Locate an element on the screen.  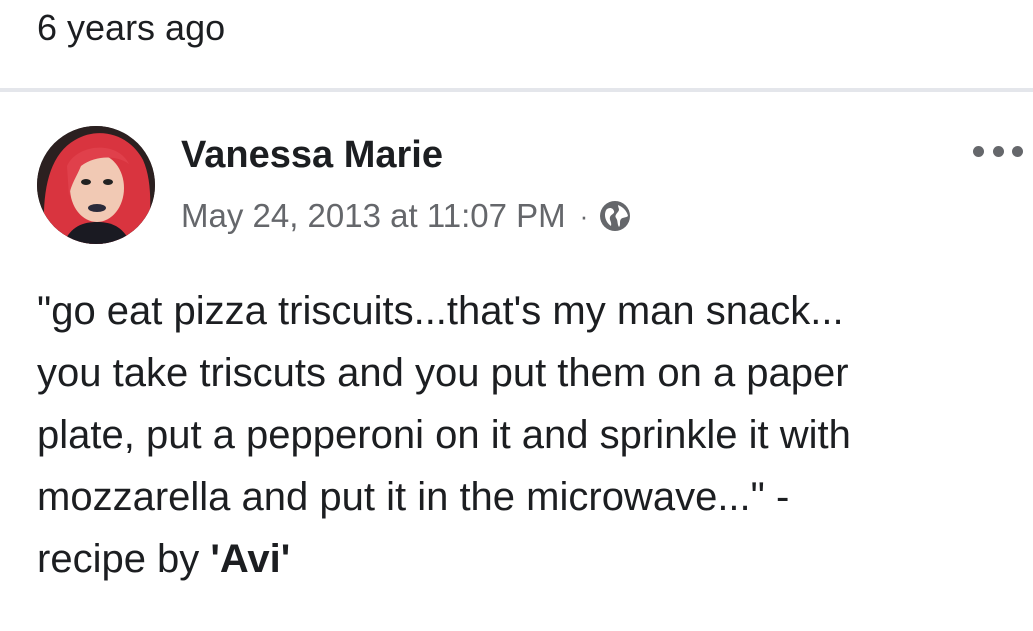
globe-icon is located at coordinates (615, 216).